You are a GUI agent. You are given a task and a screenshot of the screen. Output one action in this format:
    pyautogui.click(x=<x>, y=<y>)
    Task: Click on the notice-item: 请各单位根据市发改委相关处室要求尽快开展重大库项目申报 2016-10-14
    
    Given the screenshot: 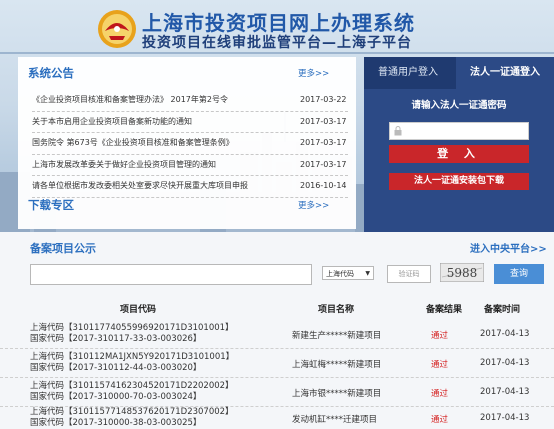 What is the action you would take?
    pyautogui.click(x=190, y=187)
    